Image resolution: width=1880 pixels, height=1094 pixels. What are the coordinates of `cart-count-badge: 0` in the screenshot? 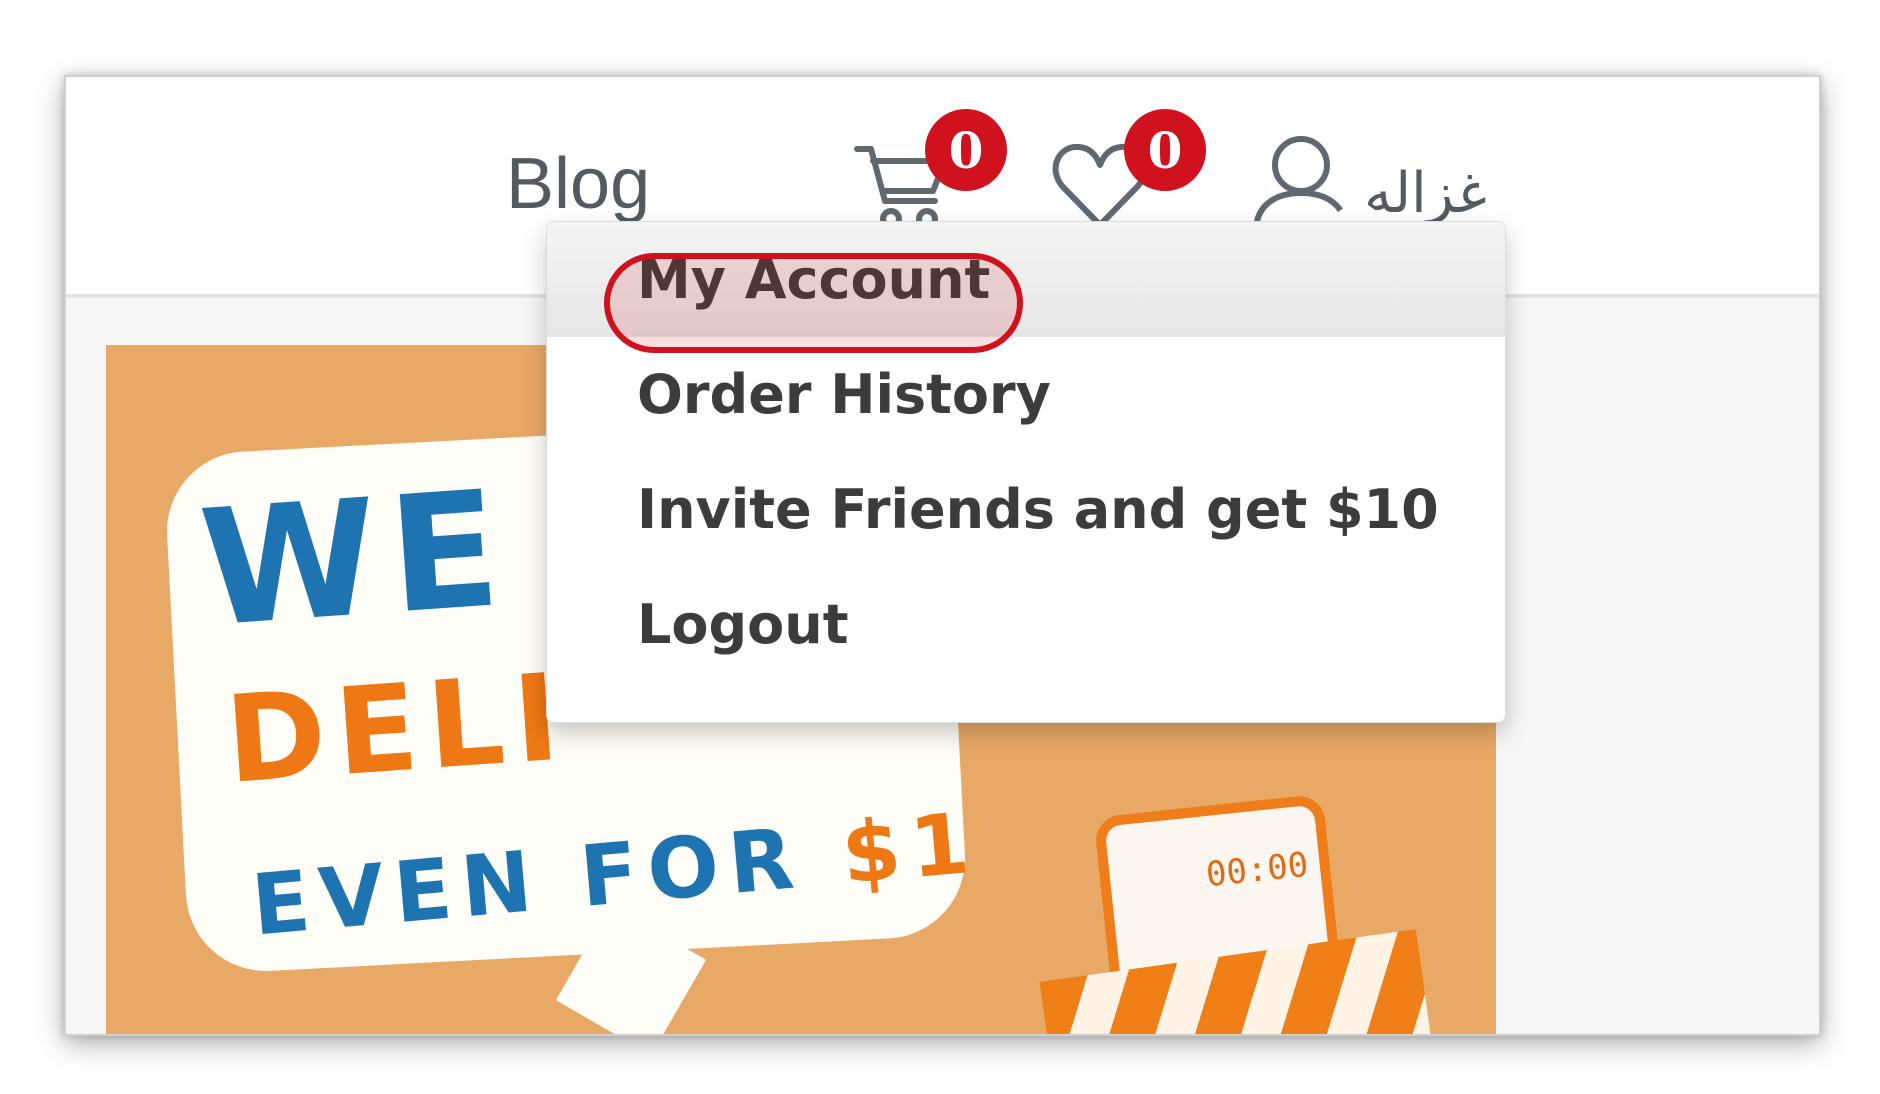 It's located at (966, 150).